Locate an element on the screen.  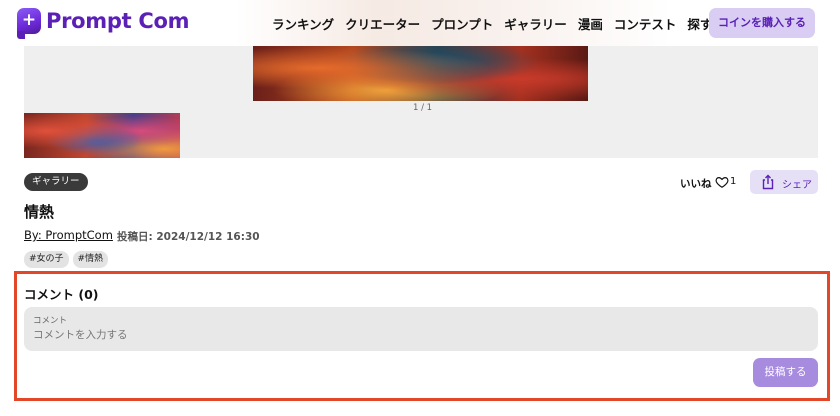
tag-chip: #女の子 is located at coordinates (46, 259).